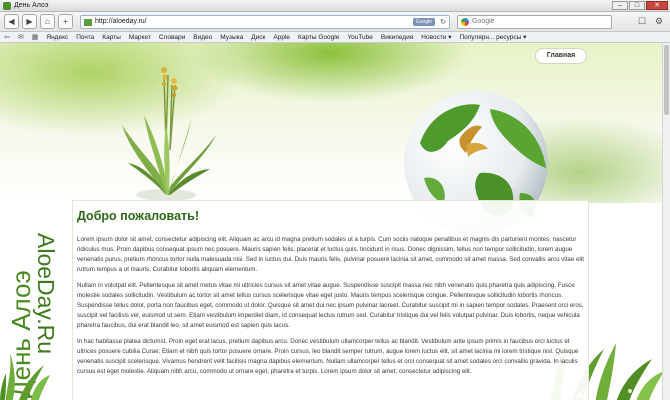  Describe the element at coordinates (47, 21) in the screenshot. I see `home-icon: ⌂` at that location.